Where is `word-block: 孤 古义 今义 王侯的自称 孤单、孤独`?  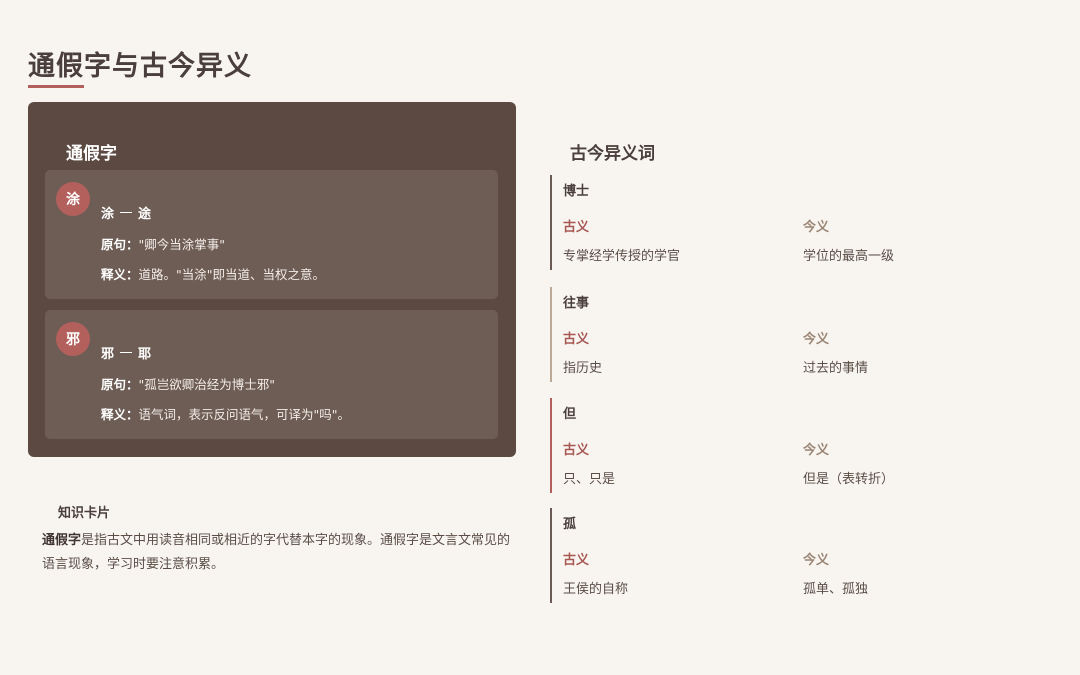 word-block: 孤 古义 今义 王侯的自称 孤单、孤独 is located at coordinates (785, 555).